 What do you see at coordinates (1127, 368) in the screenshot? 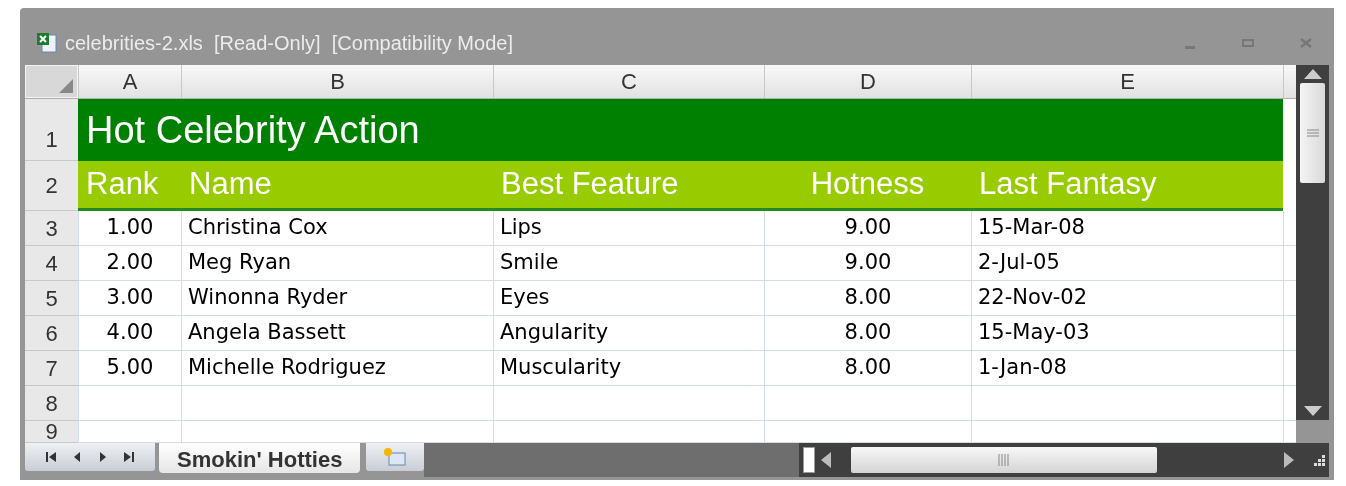
I see `table-cell: 1-Jan-08` at bounding box center [1127, 368].